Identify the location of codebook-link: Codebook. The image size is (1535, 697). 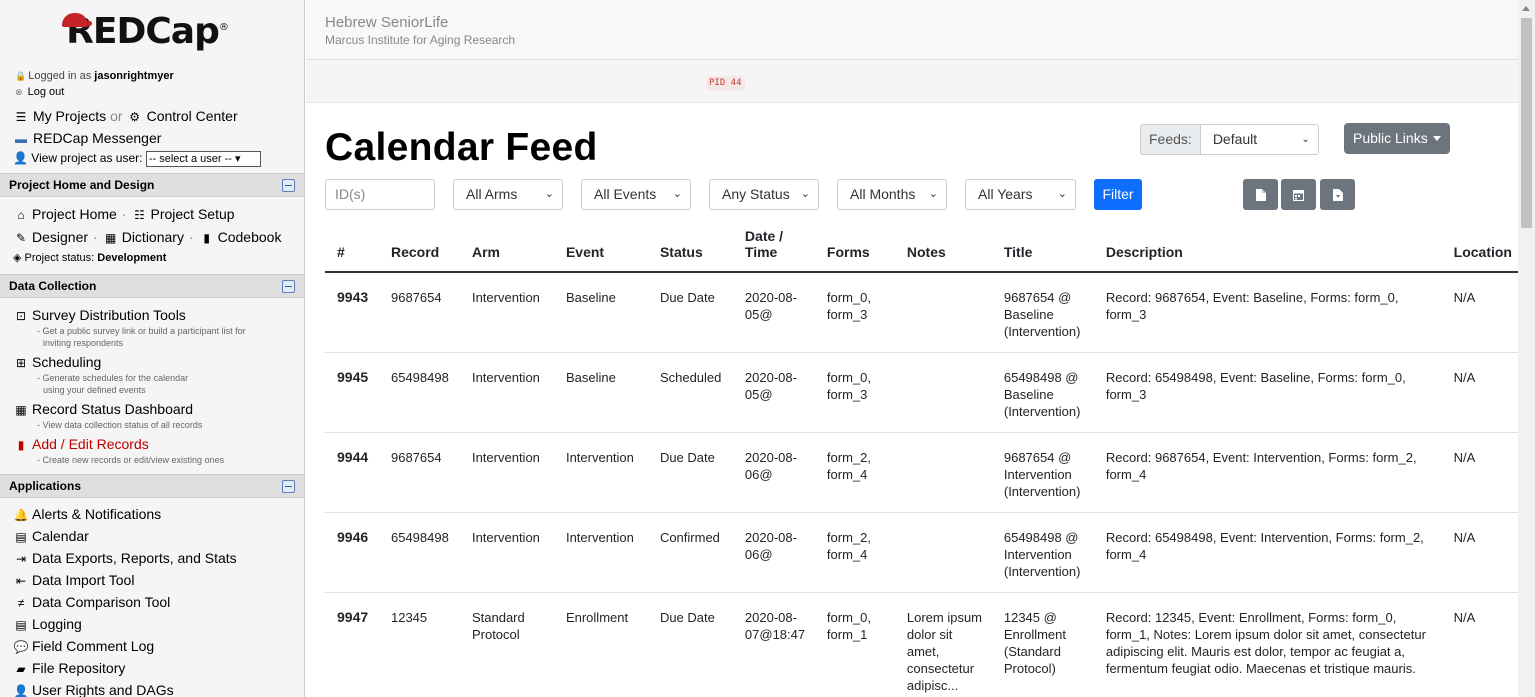
(250, 237).